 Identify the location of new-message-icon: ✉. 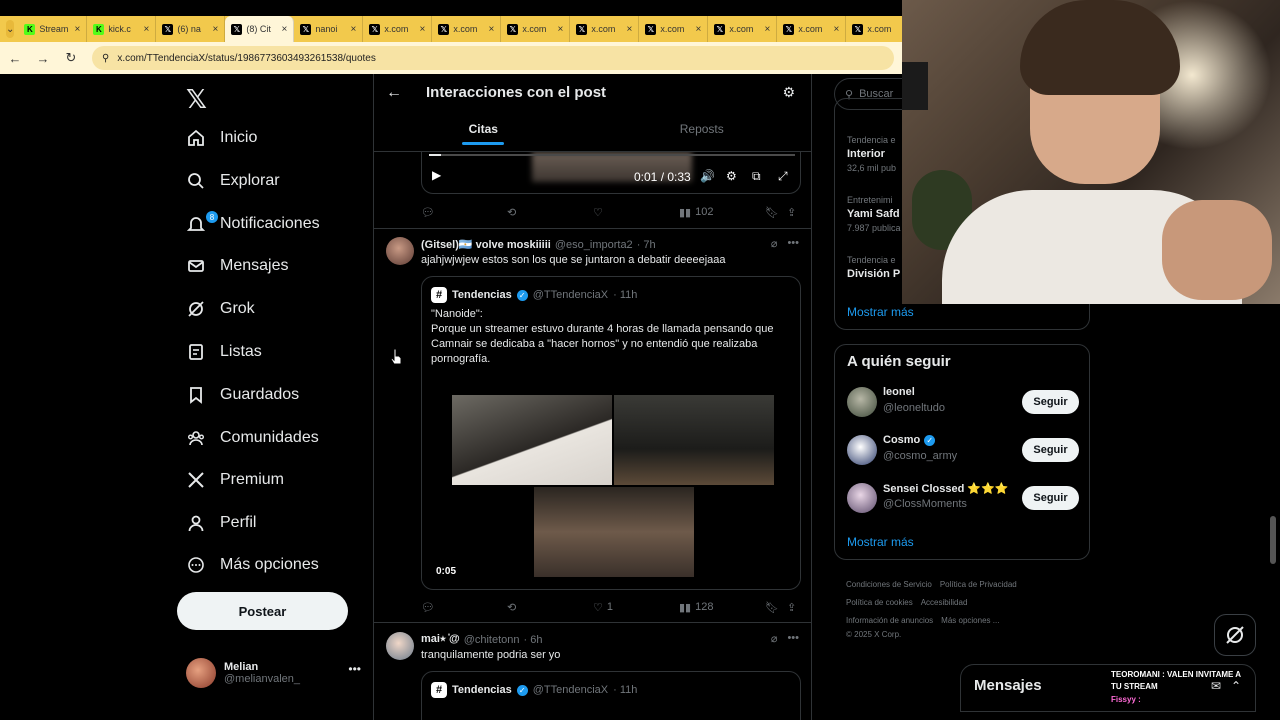
(1216, 686).